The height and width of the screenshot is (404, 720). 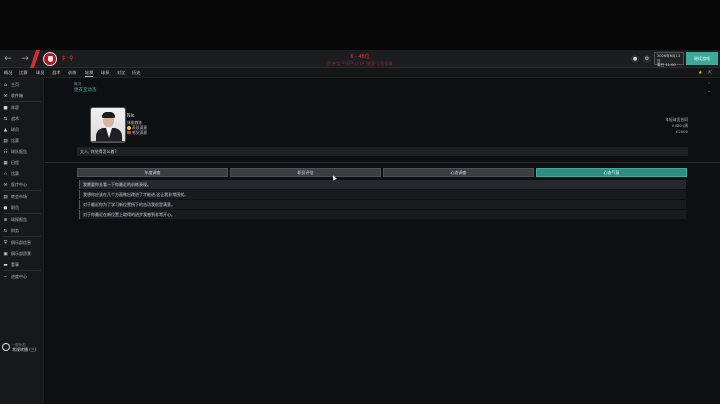 What do you see at coordinates (23, 231) in the screenshot?
I see `sidebar-item-finances: ↻ 财务` at bounding box center [23, 231].